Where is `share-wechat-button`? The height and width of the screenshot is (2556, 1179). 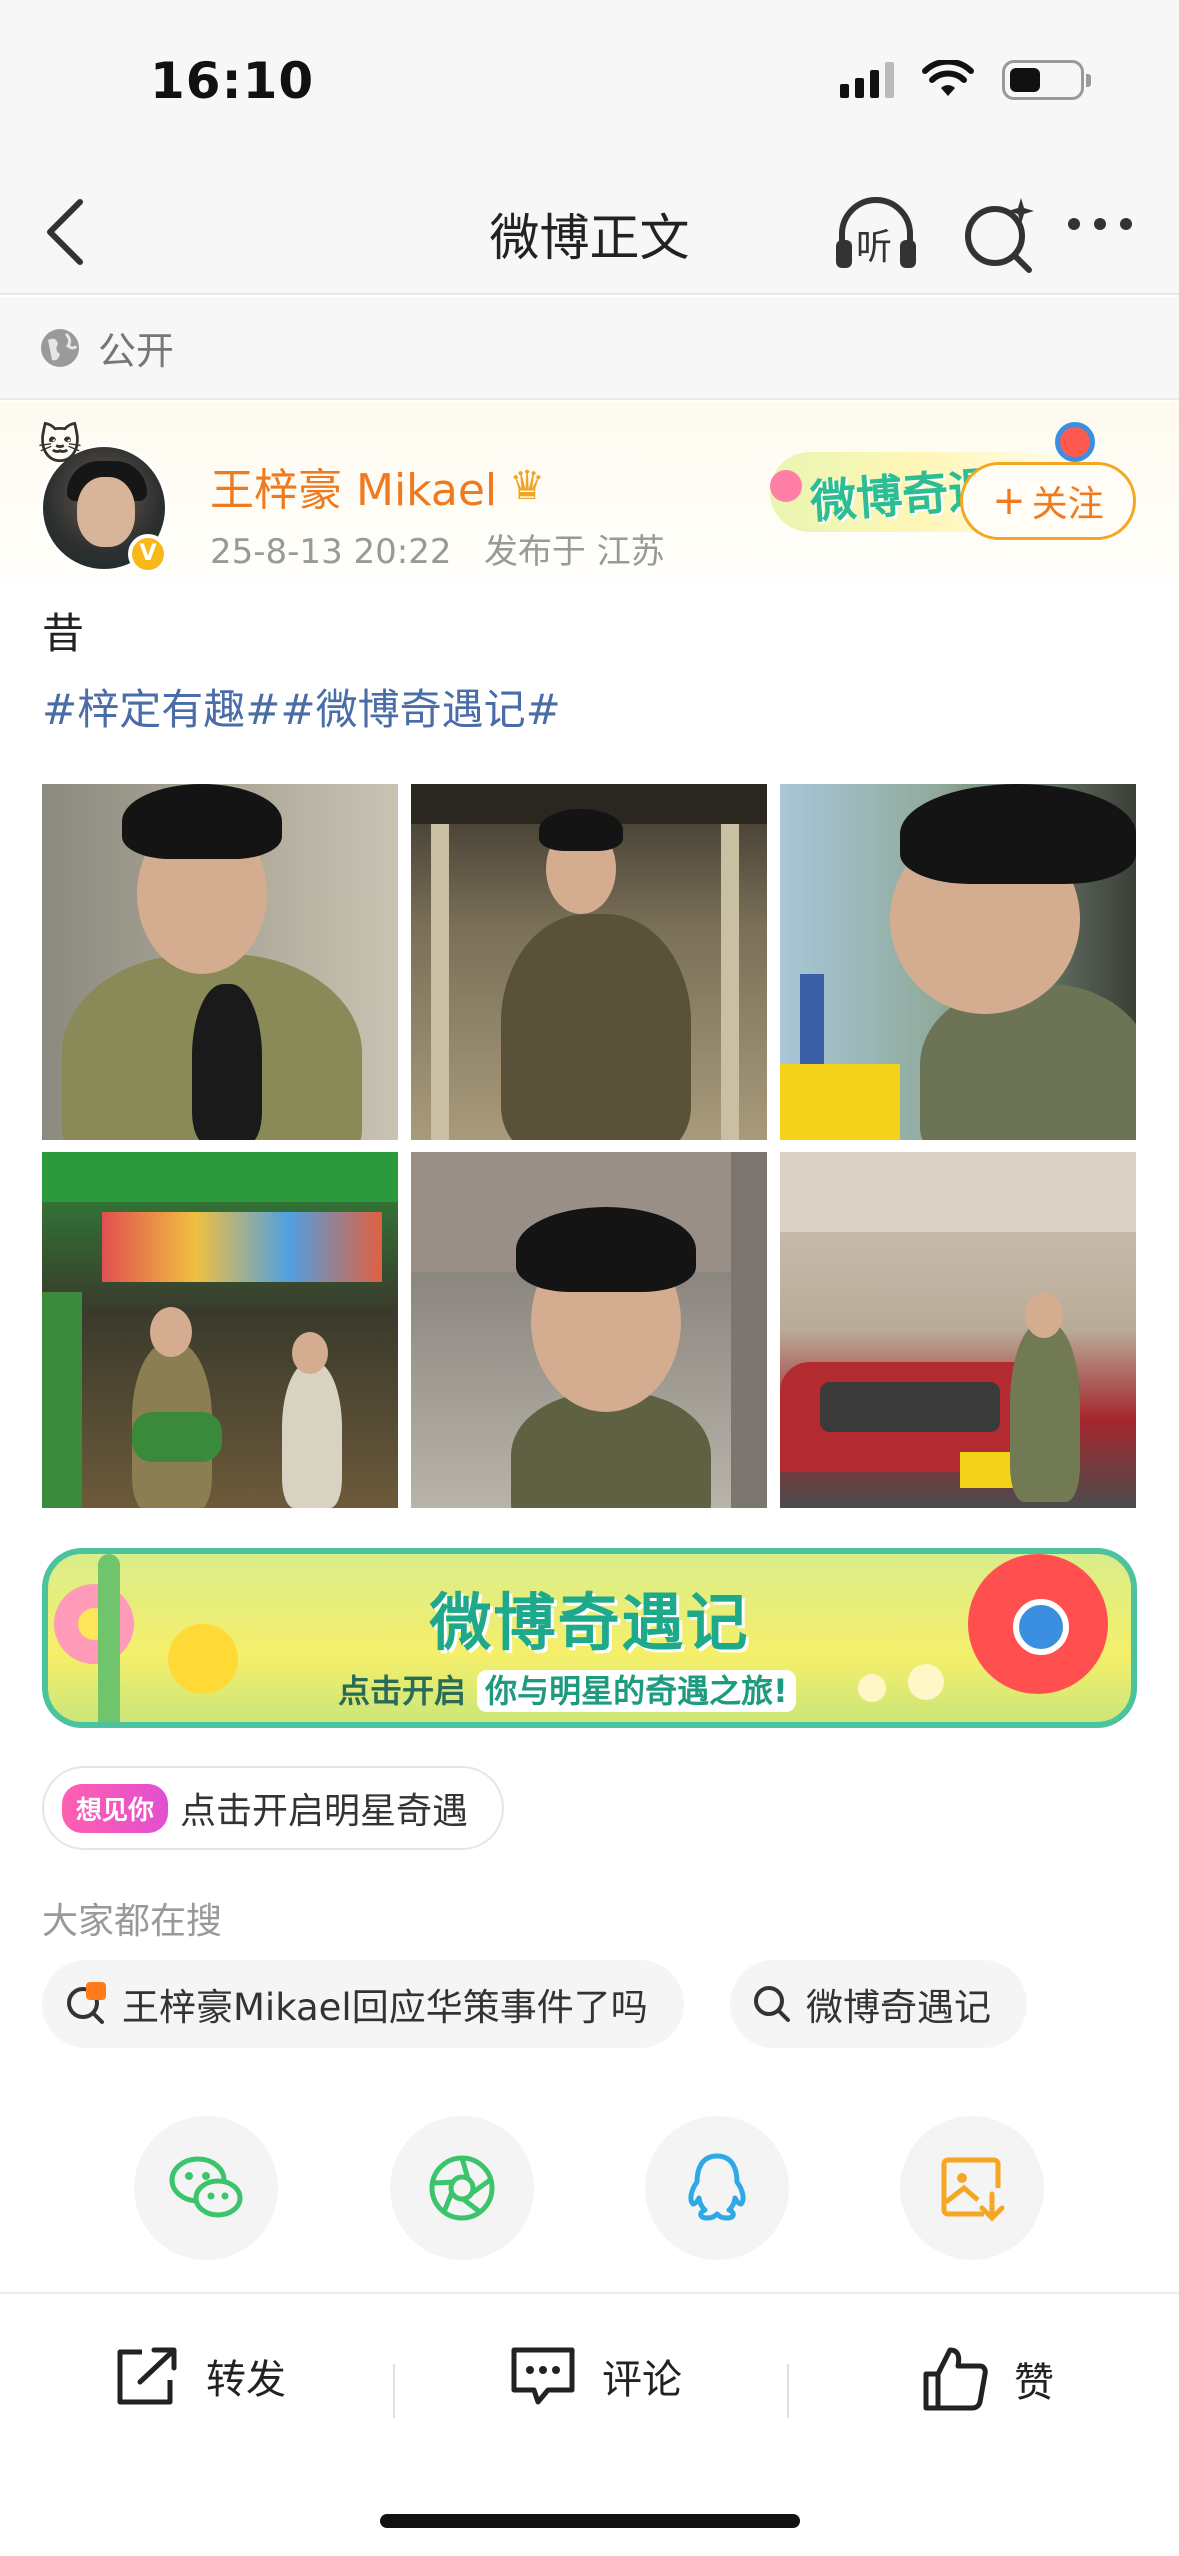 share-wechat-button is located at coordinates (206, 2188).